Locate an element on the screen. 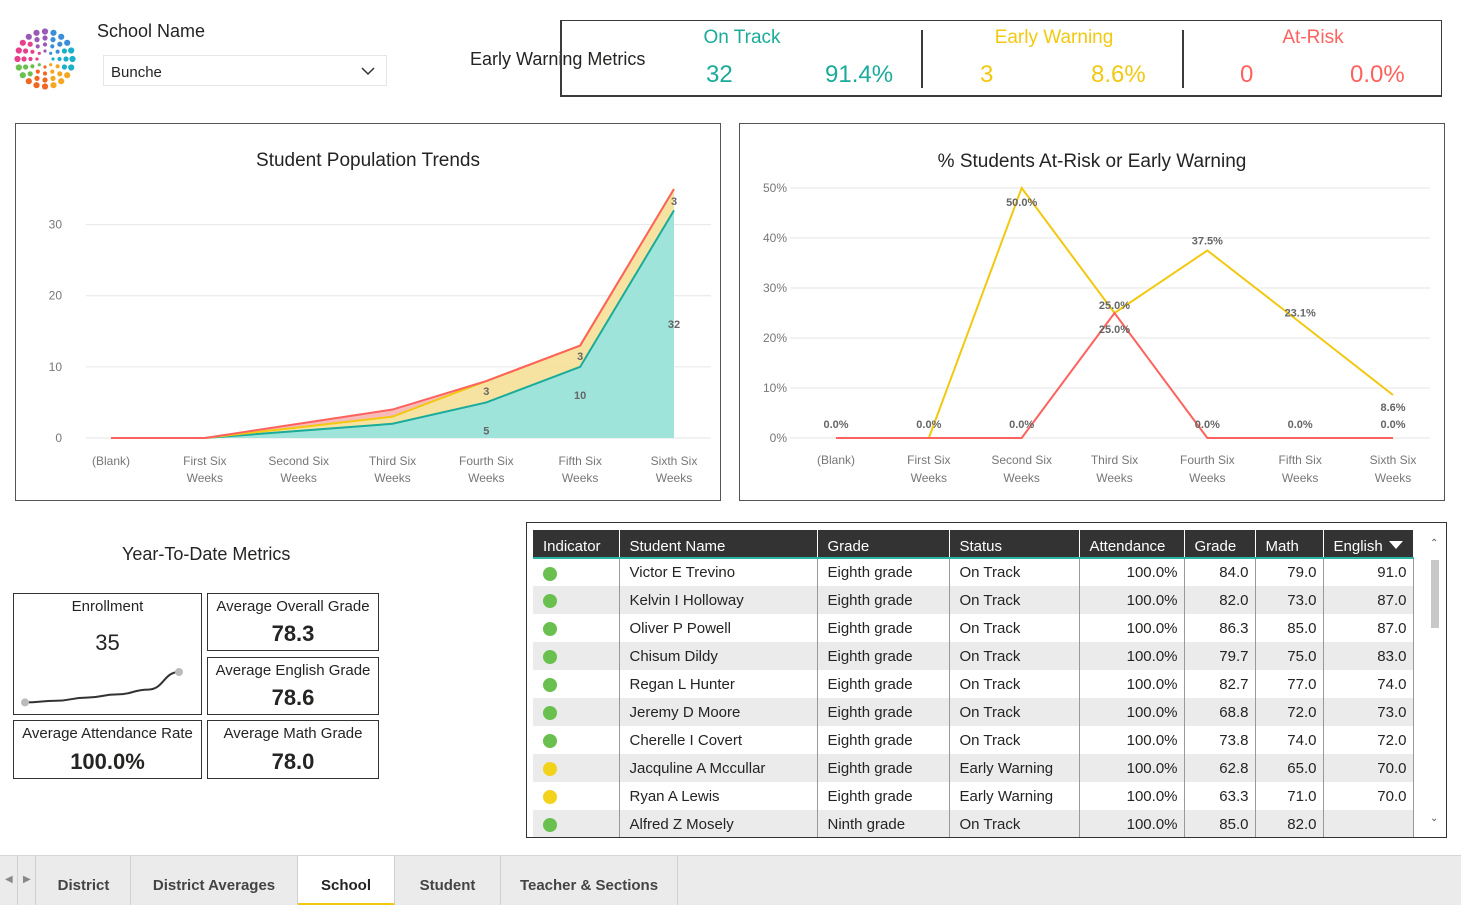 This screenshot has height=905, width=1461. tab-district-averages: District Averages is located at coordinates (214, 880).